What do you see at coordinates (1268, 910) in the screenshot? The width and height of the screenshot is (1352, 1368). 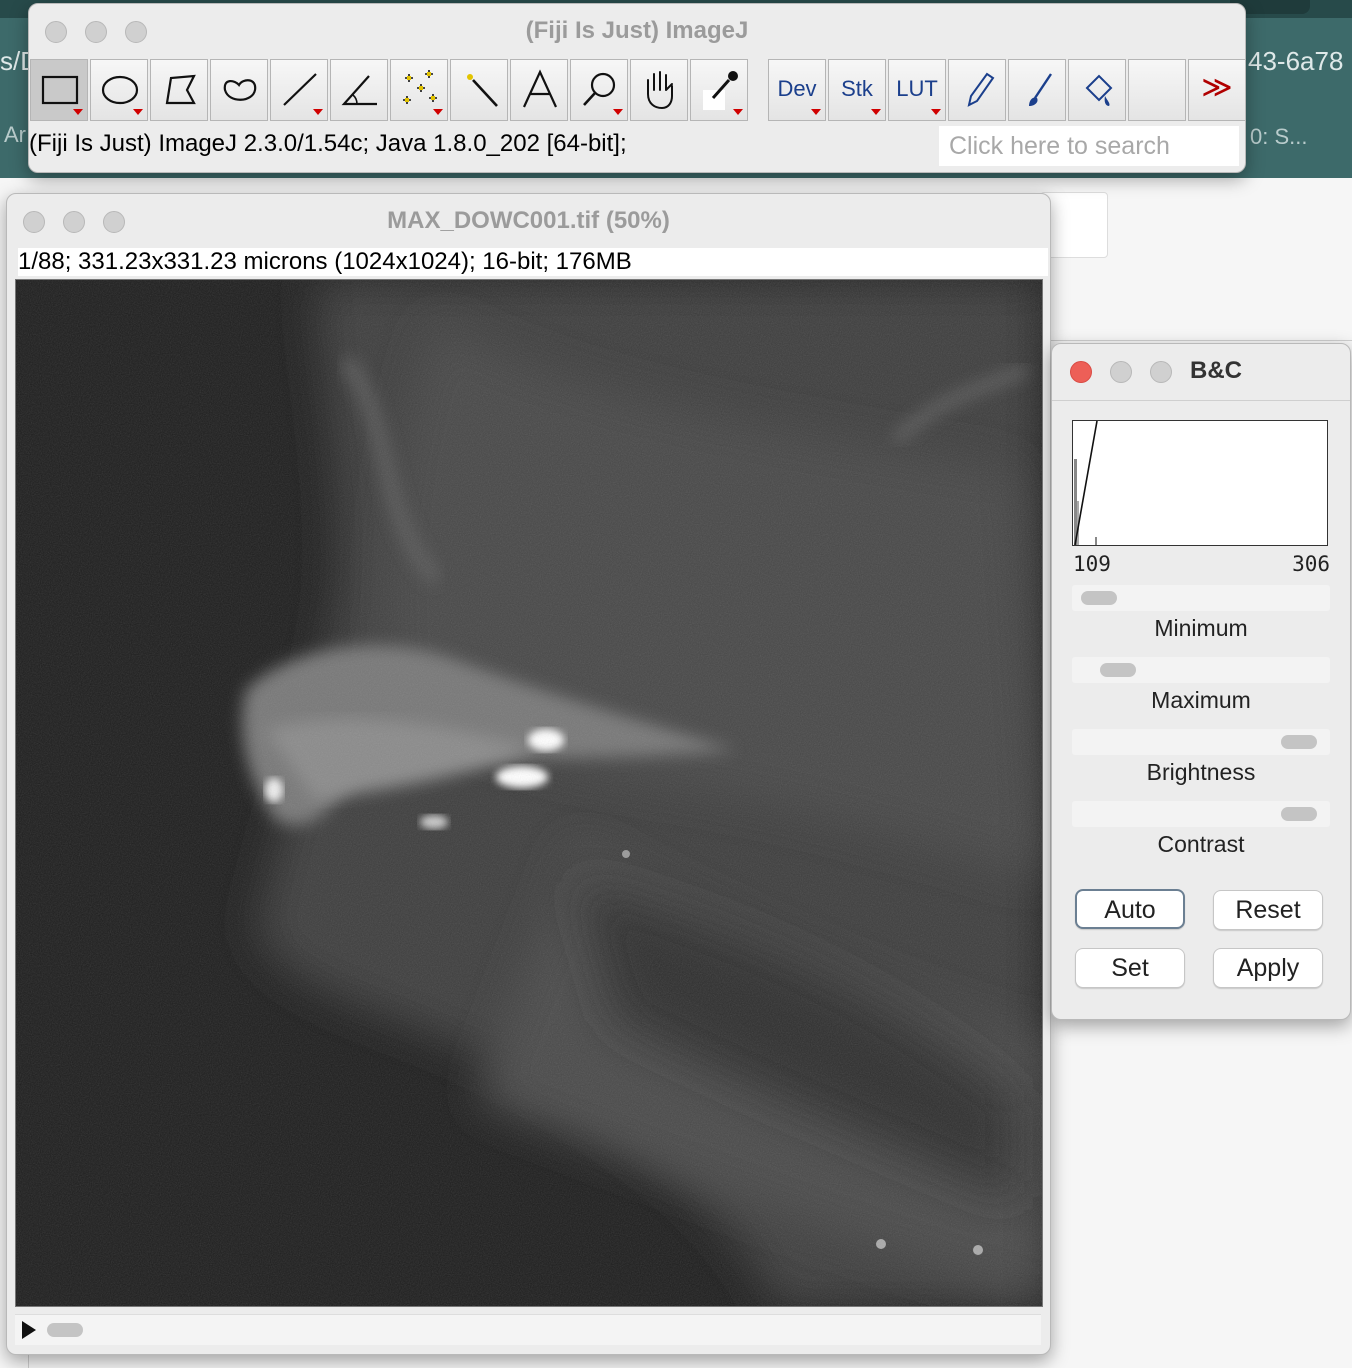 I see `reset-button: Reset` at bounding box center [1268, 910].